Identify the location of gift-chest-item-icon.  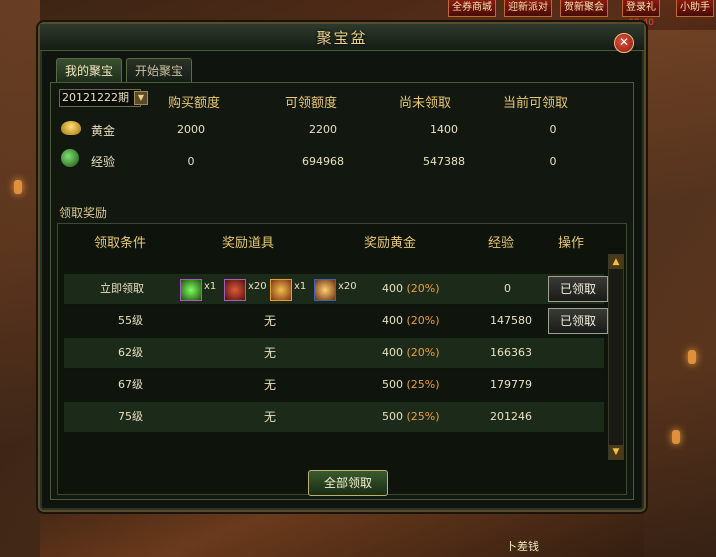
(281, 290).